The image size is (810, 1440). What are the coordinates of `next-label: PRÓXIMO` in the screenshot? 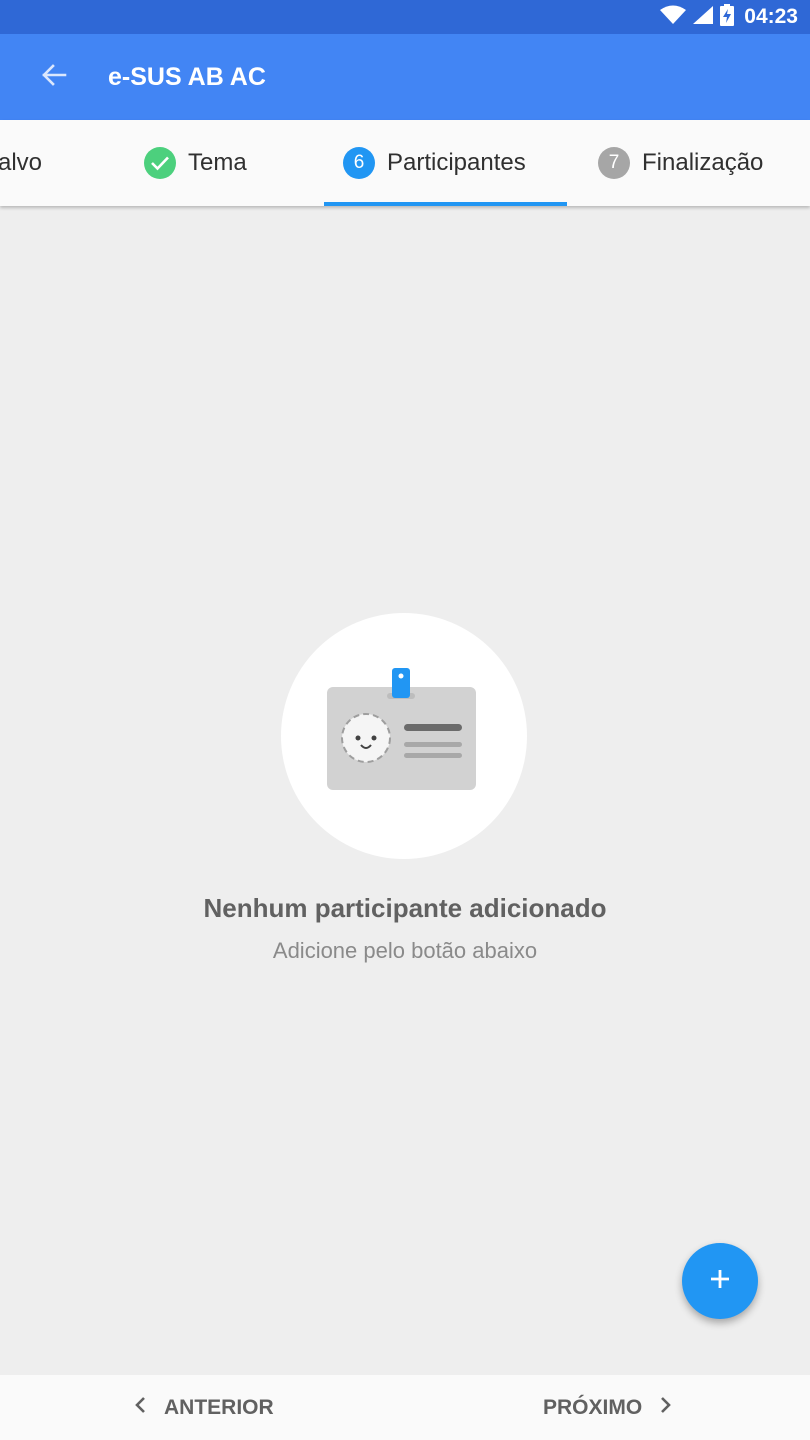 It's located at (593, 1407).